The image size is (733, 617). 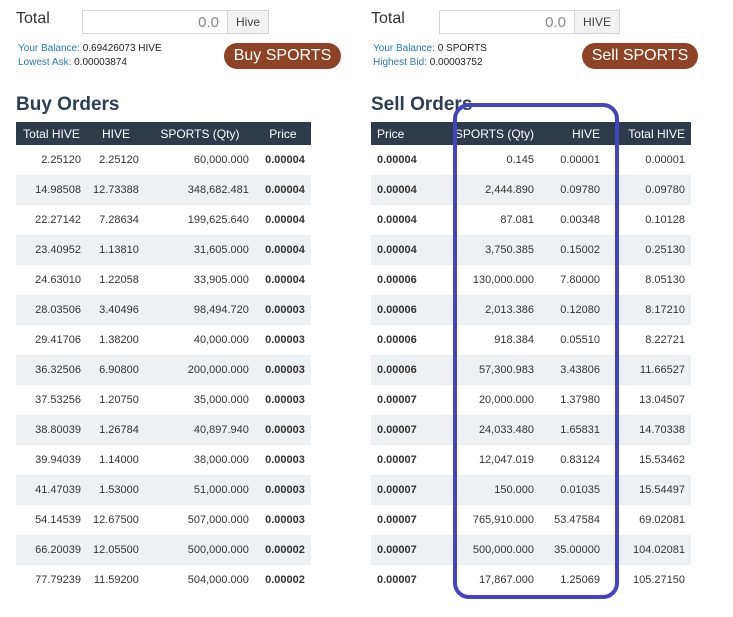 What do you see at coordinates (155, 22) in the screenshot?
I see `buy-total-input` at bounding box center [155, 22].